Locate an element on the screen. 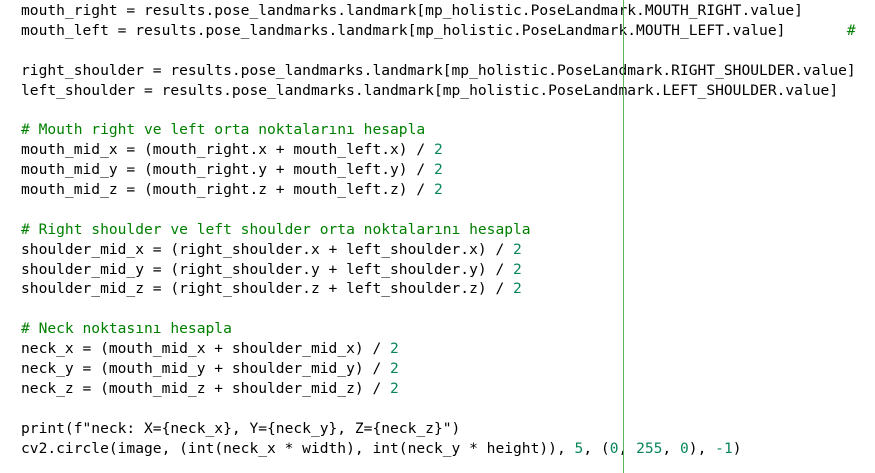  code-token: ) is located at coordinates (737, 448).